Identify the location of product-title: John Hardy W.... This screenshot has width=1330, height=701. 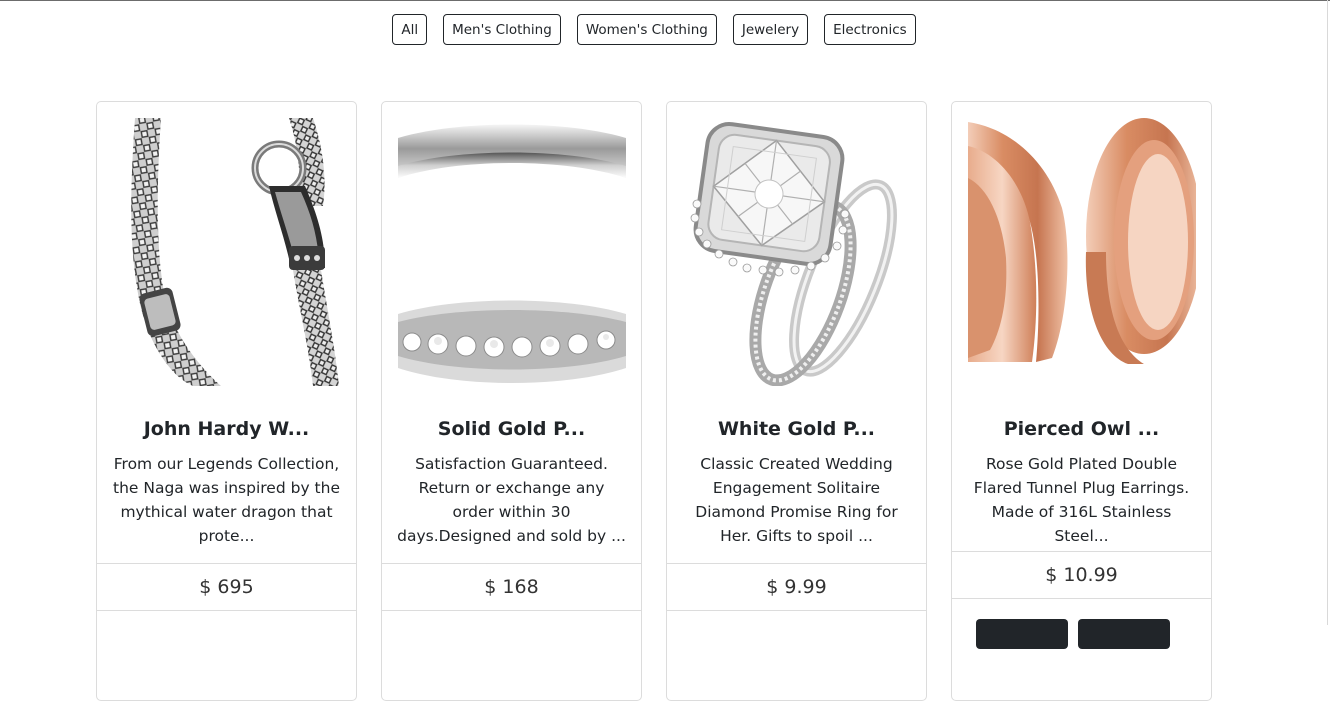
(226, 429).